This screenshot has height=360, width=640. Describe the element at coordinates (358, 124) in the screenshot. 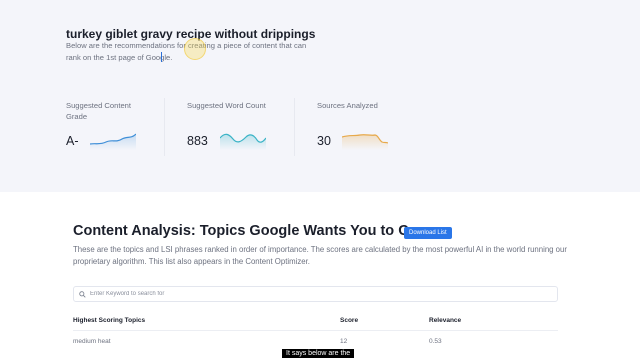

I see `metric-sources-analyzed: Sources Analyzed 30` at that location.